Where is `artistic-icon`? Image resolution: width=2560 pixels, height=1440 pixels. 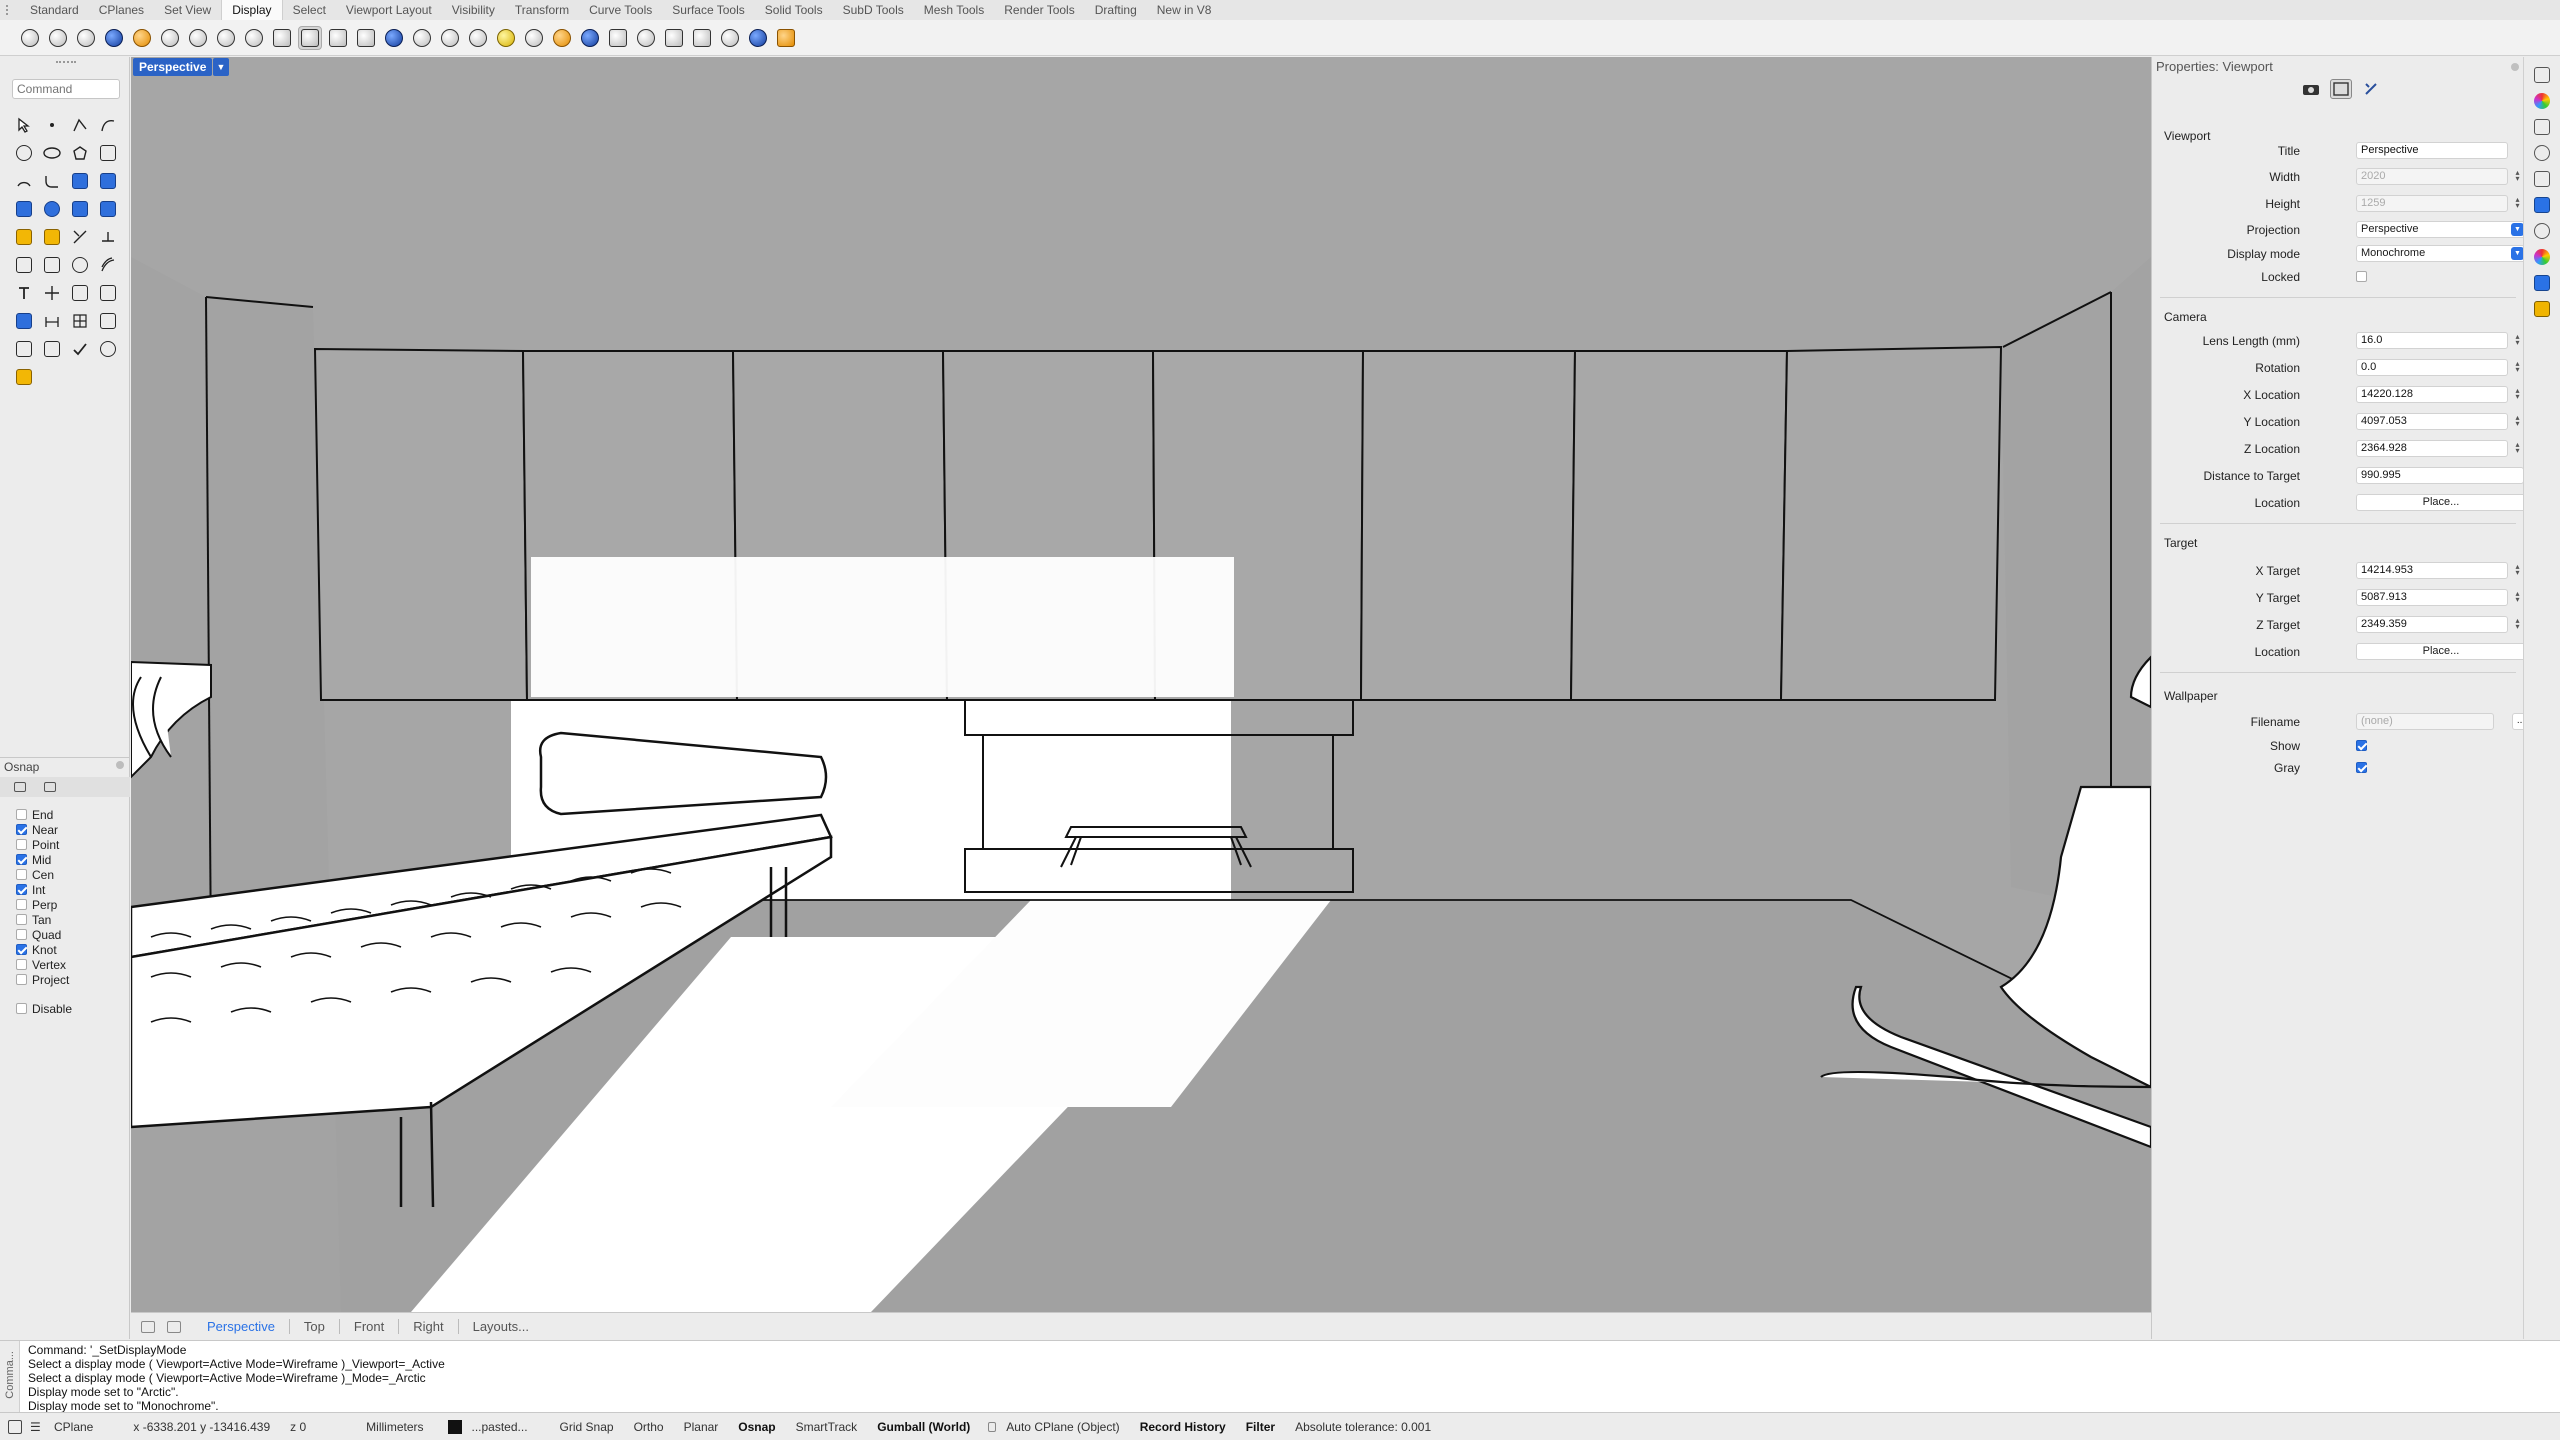
artistic-icon is located at coordinates (198, 38).